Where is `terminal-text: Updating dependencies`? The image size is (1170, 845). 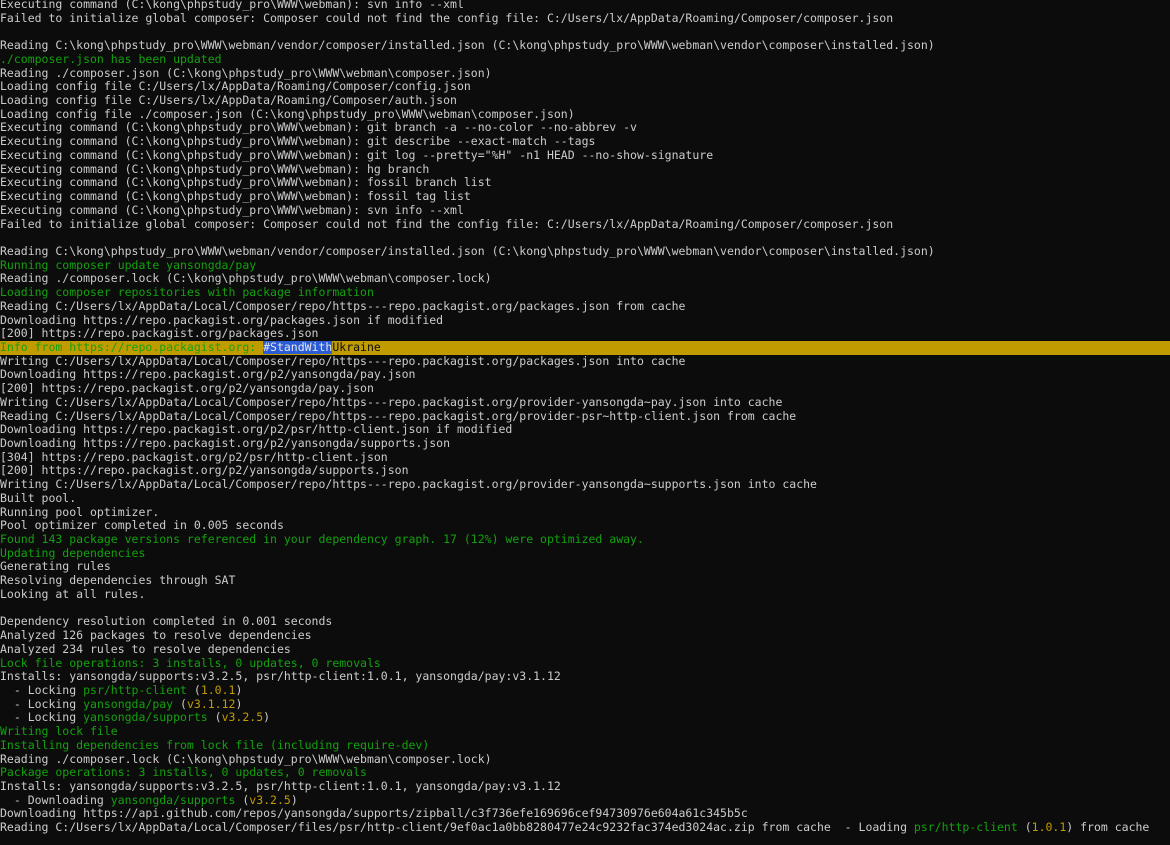 terminal-text: Updating dependencies is located at coordinates (73, 553).